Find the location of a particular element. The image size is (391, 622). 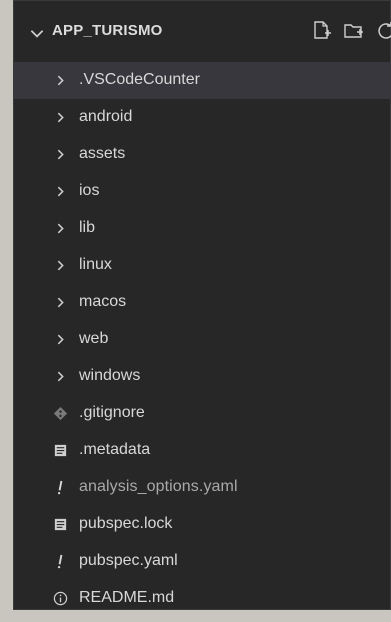

tree-item-label: pubspec.lock is located at coordinates (126, 523).